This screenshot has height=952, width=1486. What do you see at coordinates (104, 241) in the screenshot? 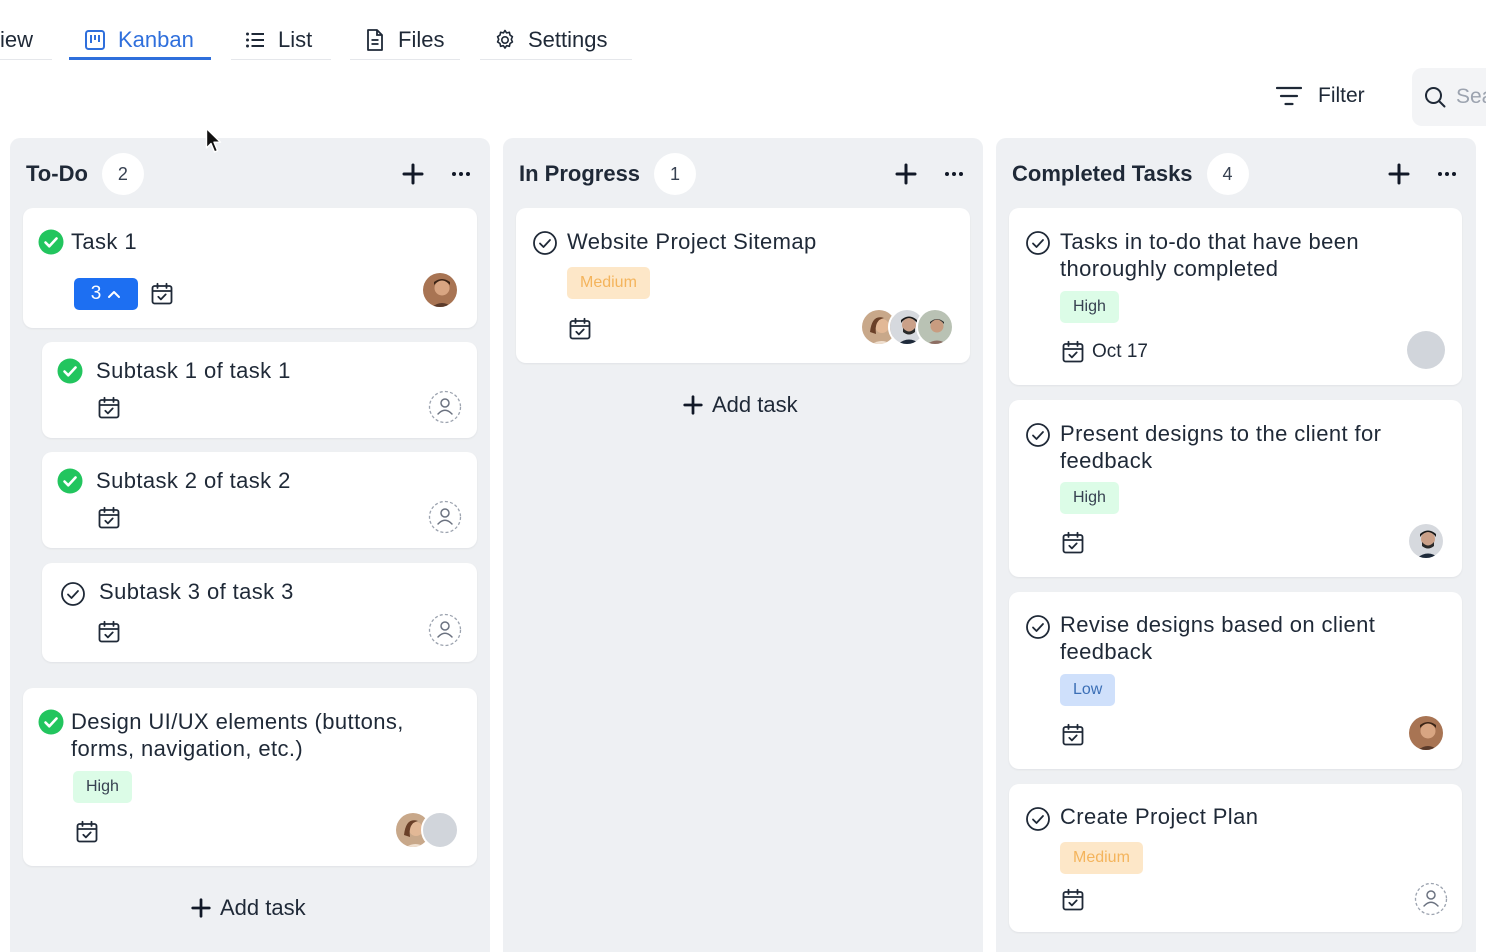
I see `task-title: Task 1` at bounding box center [104, 241].